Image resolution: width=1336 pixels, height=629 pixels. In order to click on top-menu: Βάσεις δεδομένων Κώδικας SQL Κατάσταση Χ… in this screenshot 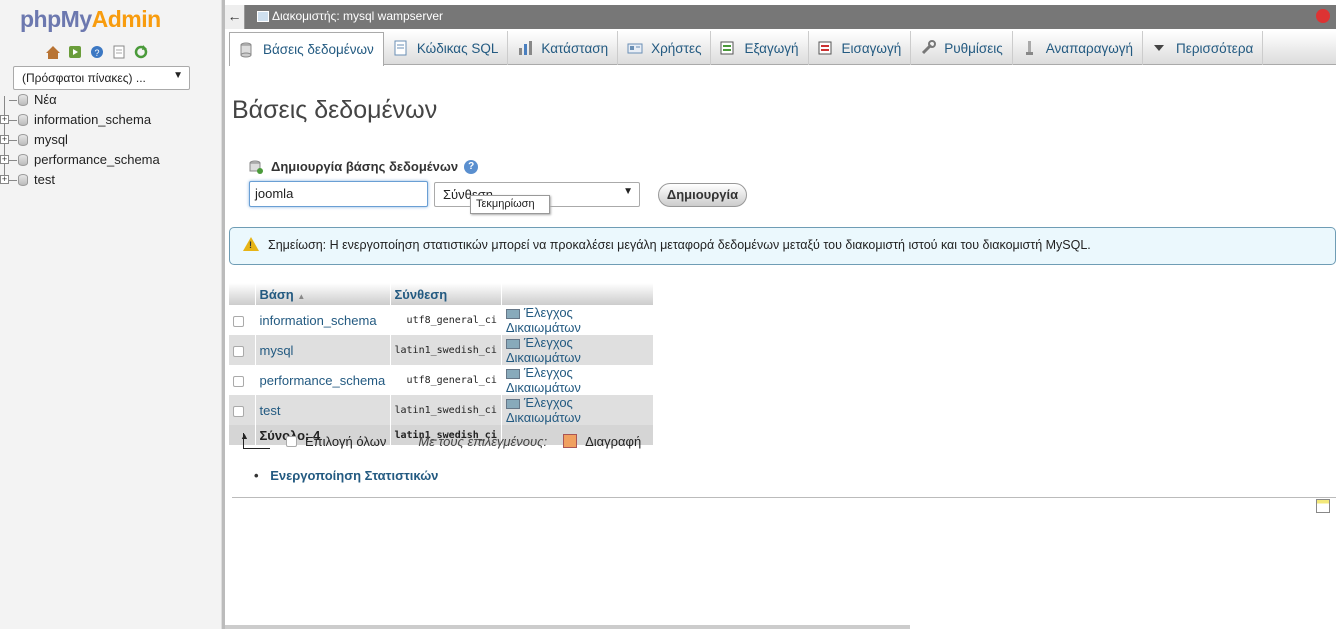, I will do `click(782, 48)`.